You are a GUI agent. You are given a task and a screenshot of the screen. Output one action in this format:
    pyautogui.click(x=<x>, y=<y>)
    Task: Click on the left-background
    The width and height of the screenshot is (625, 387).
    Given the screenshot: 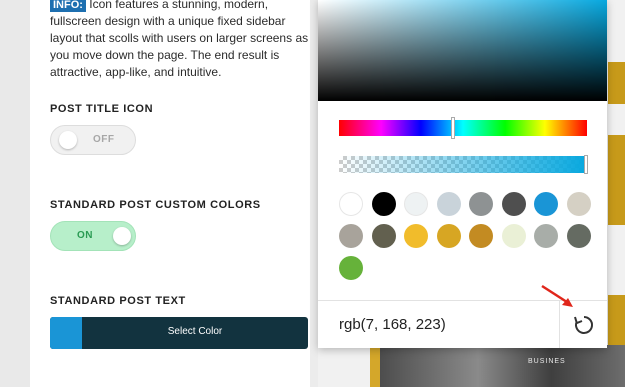 What is the action you would take?
    pyautogui.click(x=15, y=193)
    